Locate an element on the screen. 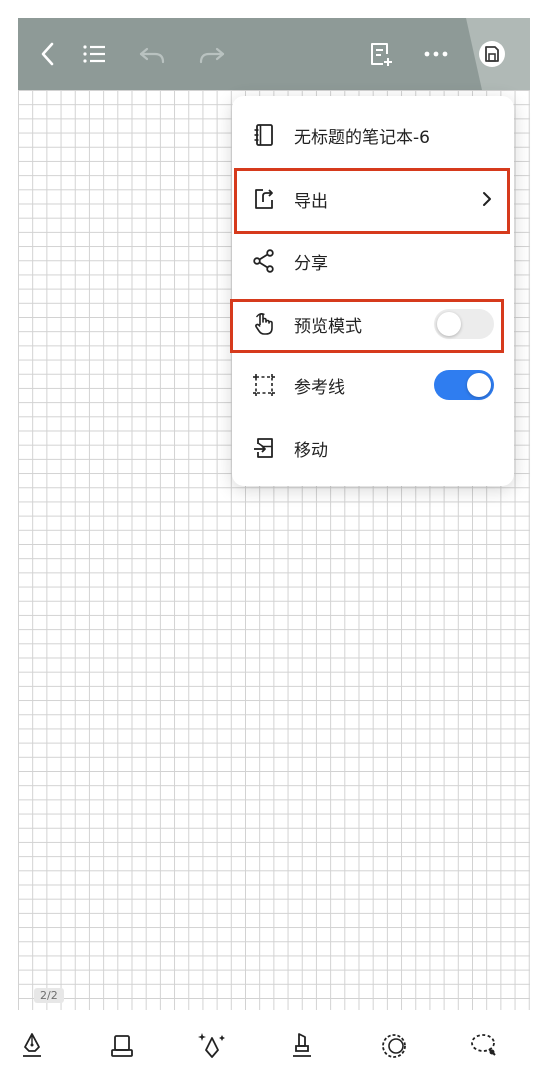 Image resolution: width=540 pixels, height=1080 pixels. pen-icon is located at coordinates (32, 1045).